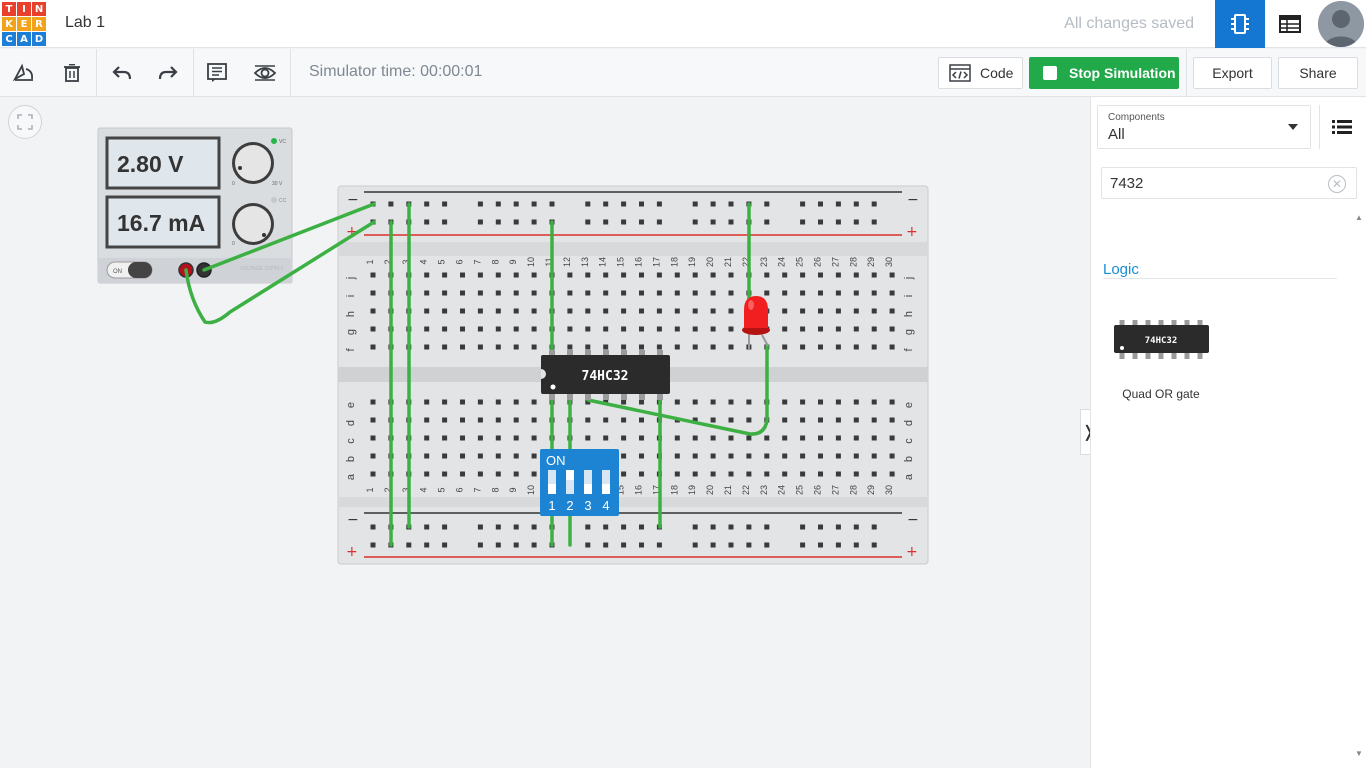  What do you see at coordinates (442, 489) in the screenshot?
I see `column-label-bottom: 5` at bounding box center [442, 489].